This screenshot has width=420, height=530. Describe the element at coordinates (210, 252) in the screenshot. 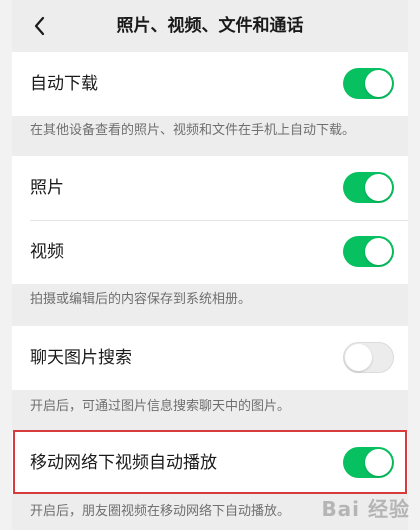

I see `videos-row: 视频` at that location.